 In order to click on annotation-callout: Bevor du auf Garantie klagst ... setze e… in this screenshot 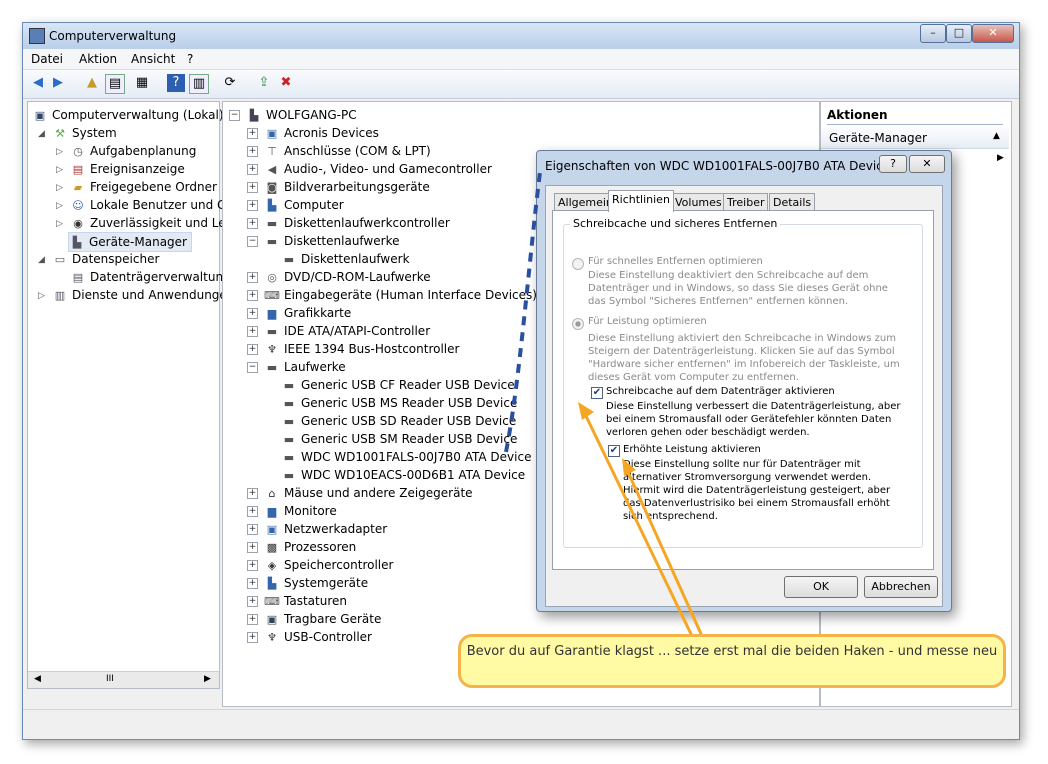, I will do `click(732, 661)`.